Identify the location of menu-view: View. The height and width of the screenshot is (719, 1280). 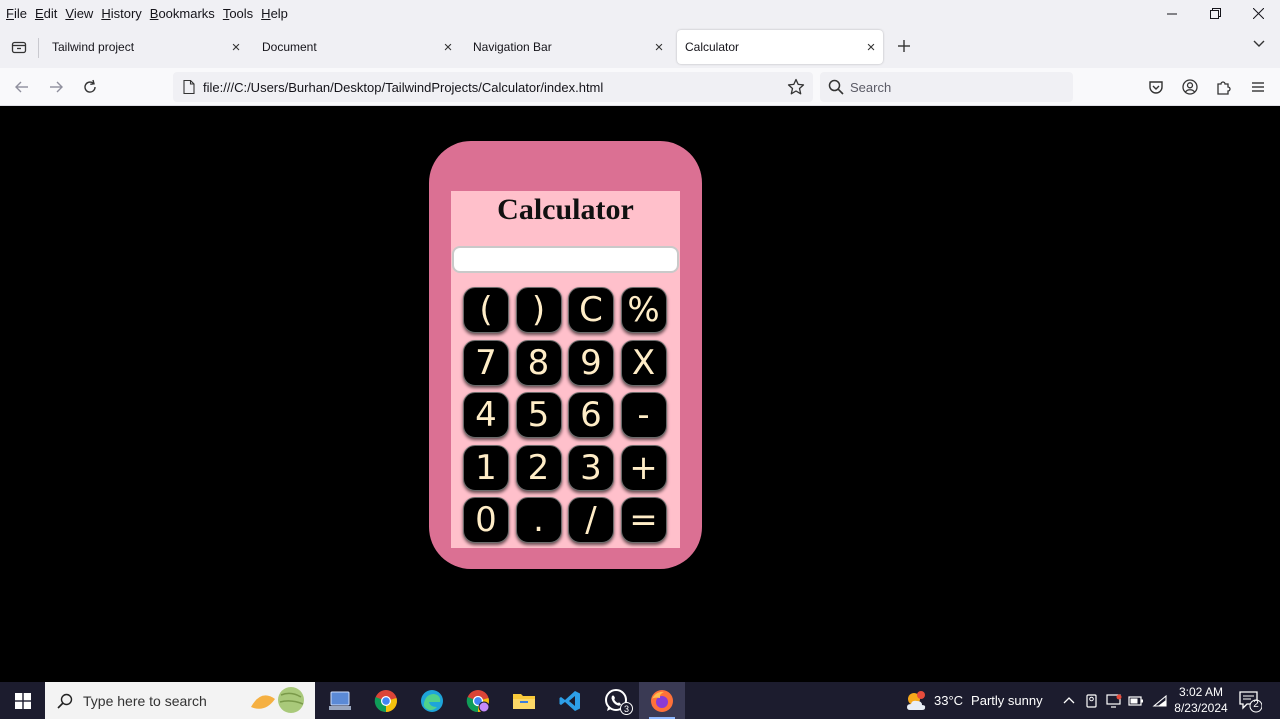
(79, 13).